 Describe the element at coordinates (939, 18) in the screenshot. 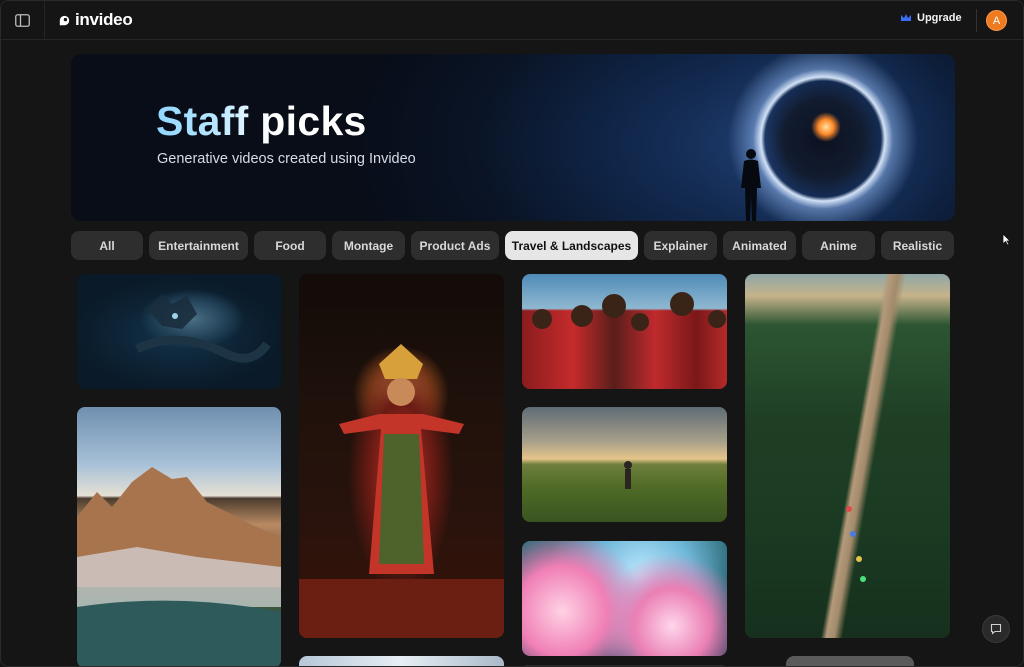

I see `upgrade-label: Upgrade` at that location.